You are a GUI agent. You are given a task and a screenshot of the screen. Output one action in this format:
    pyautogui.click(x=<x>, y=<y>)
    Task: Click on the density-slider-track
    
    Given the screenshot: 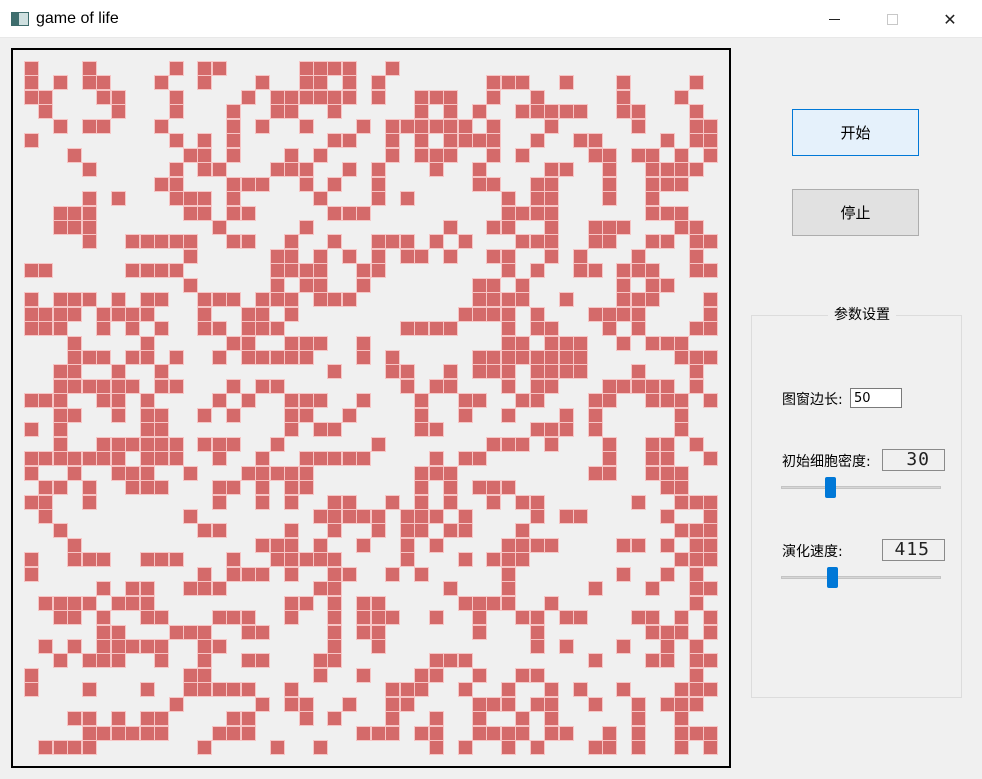 What is the action you would take?
    pyautogui.click(x=861, y=487)
    